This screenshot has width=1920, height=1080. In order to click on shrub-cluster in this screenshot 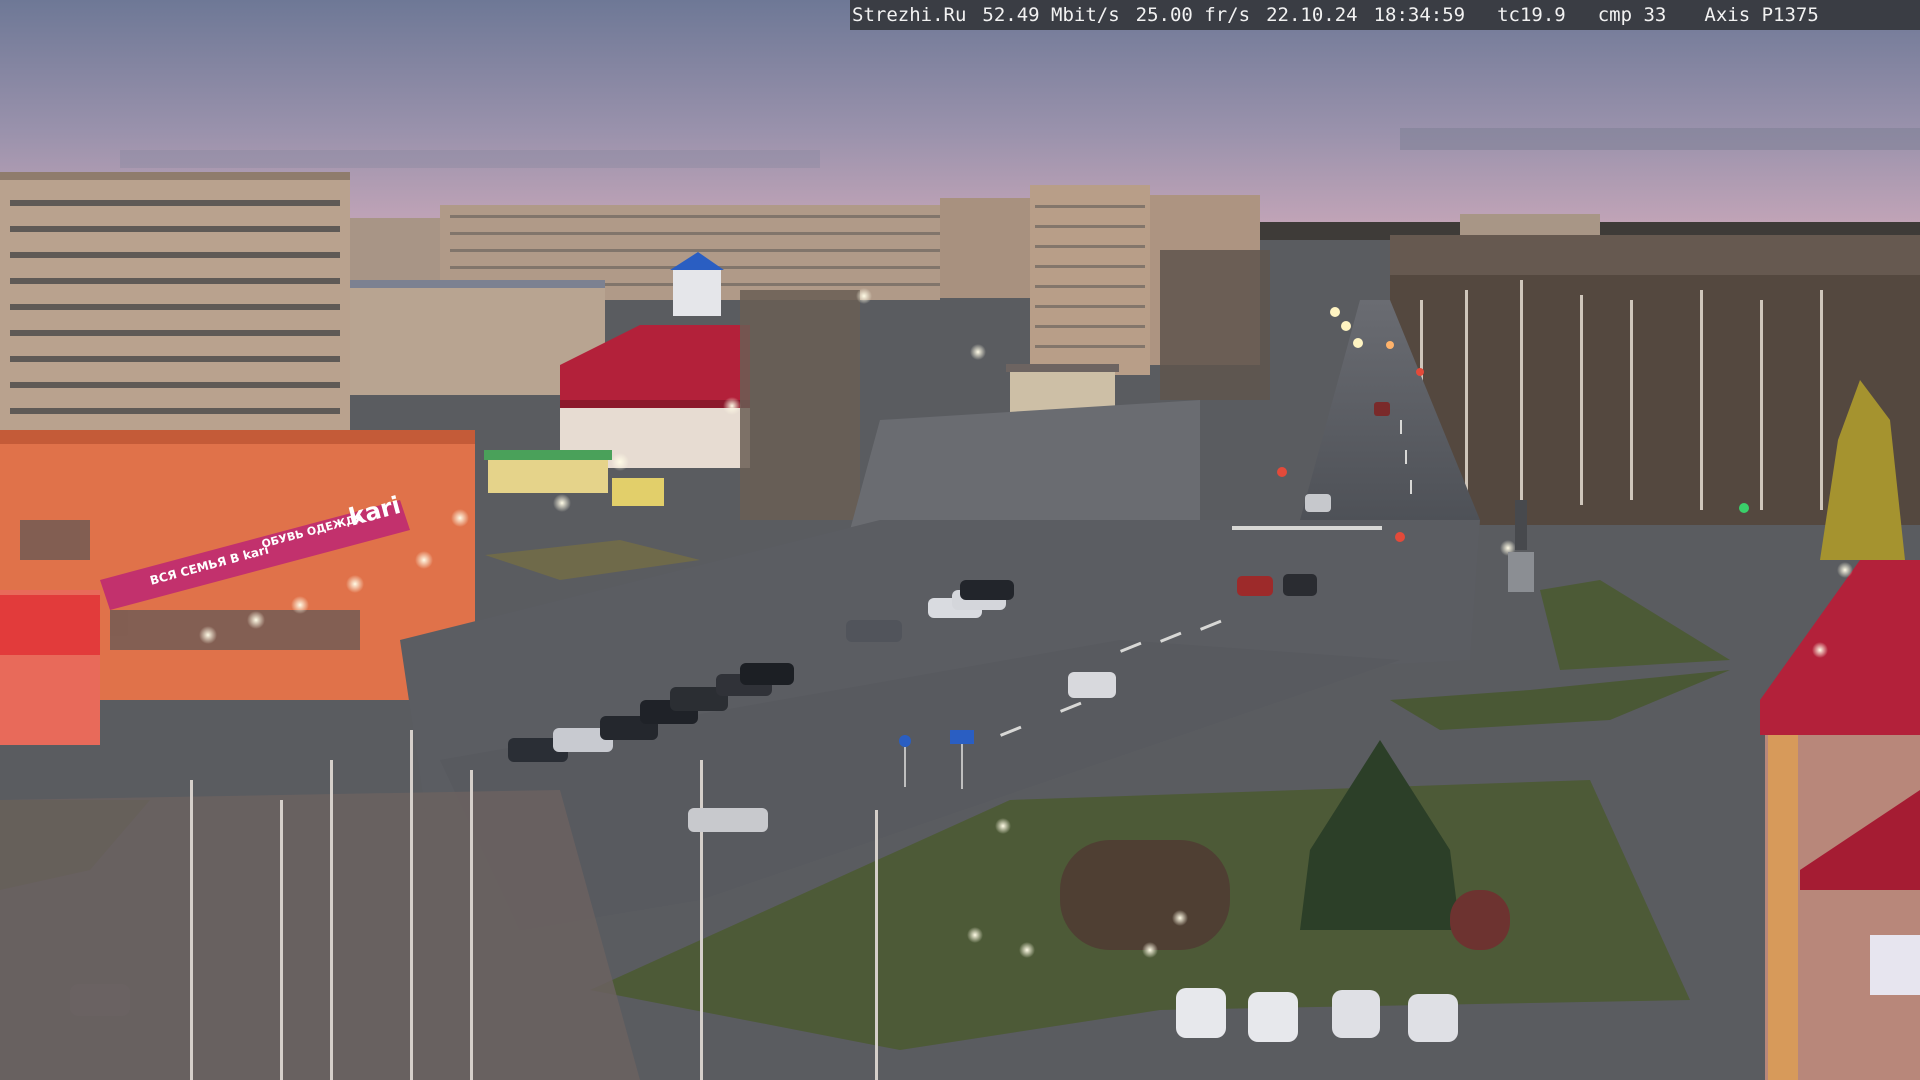, I will do `click(1145, 895)`.